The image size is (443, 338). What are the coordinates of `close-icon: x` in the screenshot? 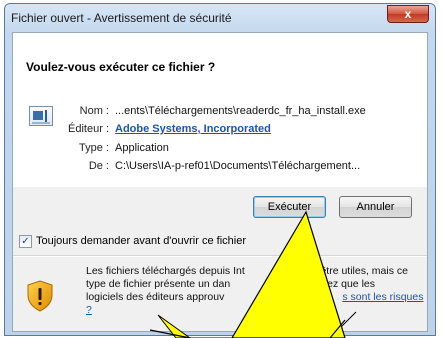 It's located at (408, 14).